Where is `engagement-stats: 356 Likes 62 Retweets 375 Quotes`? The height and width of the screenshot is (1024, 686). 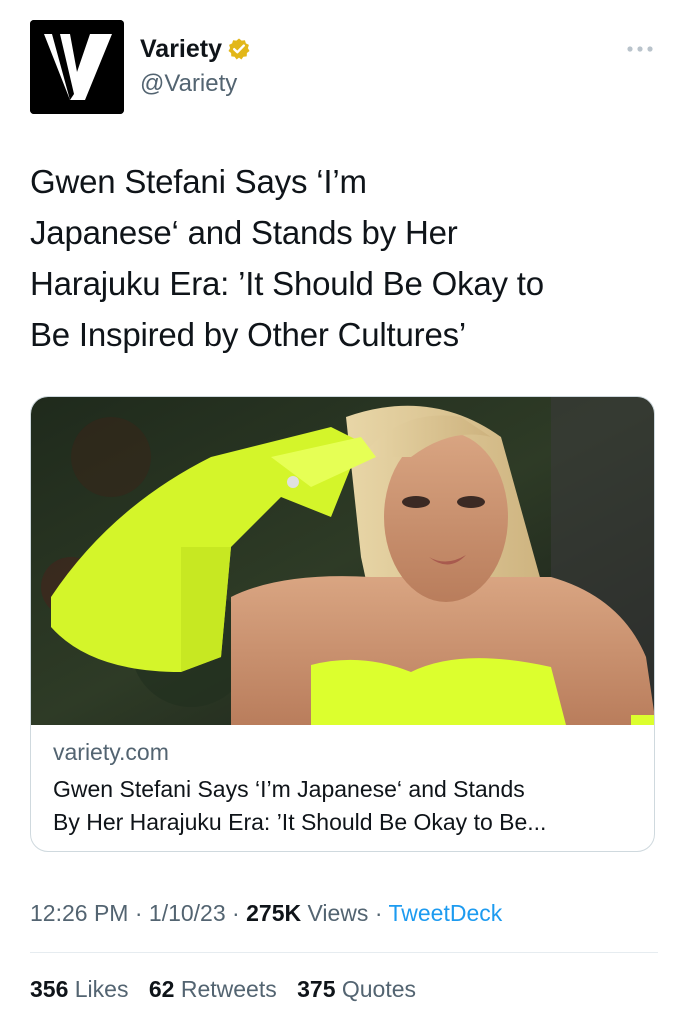
engagement-stats: 356 Likes 62 Retweets 375 Quotes is located at coordinates (230, 989).